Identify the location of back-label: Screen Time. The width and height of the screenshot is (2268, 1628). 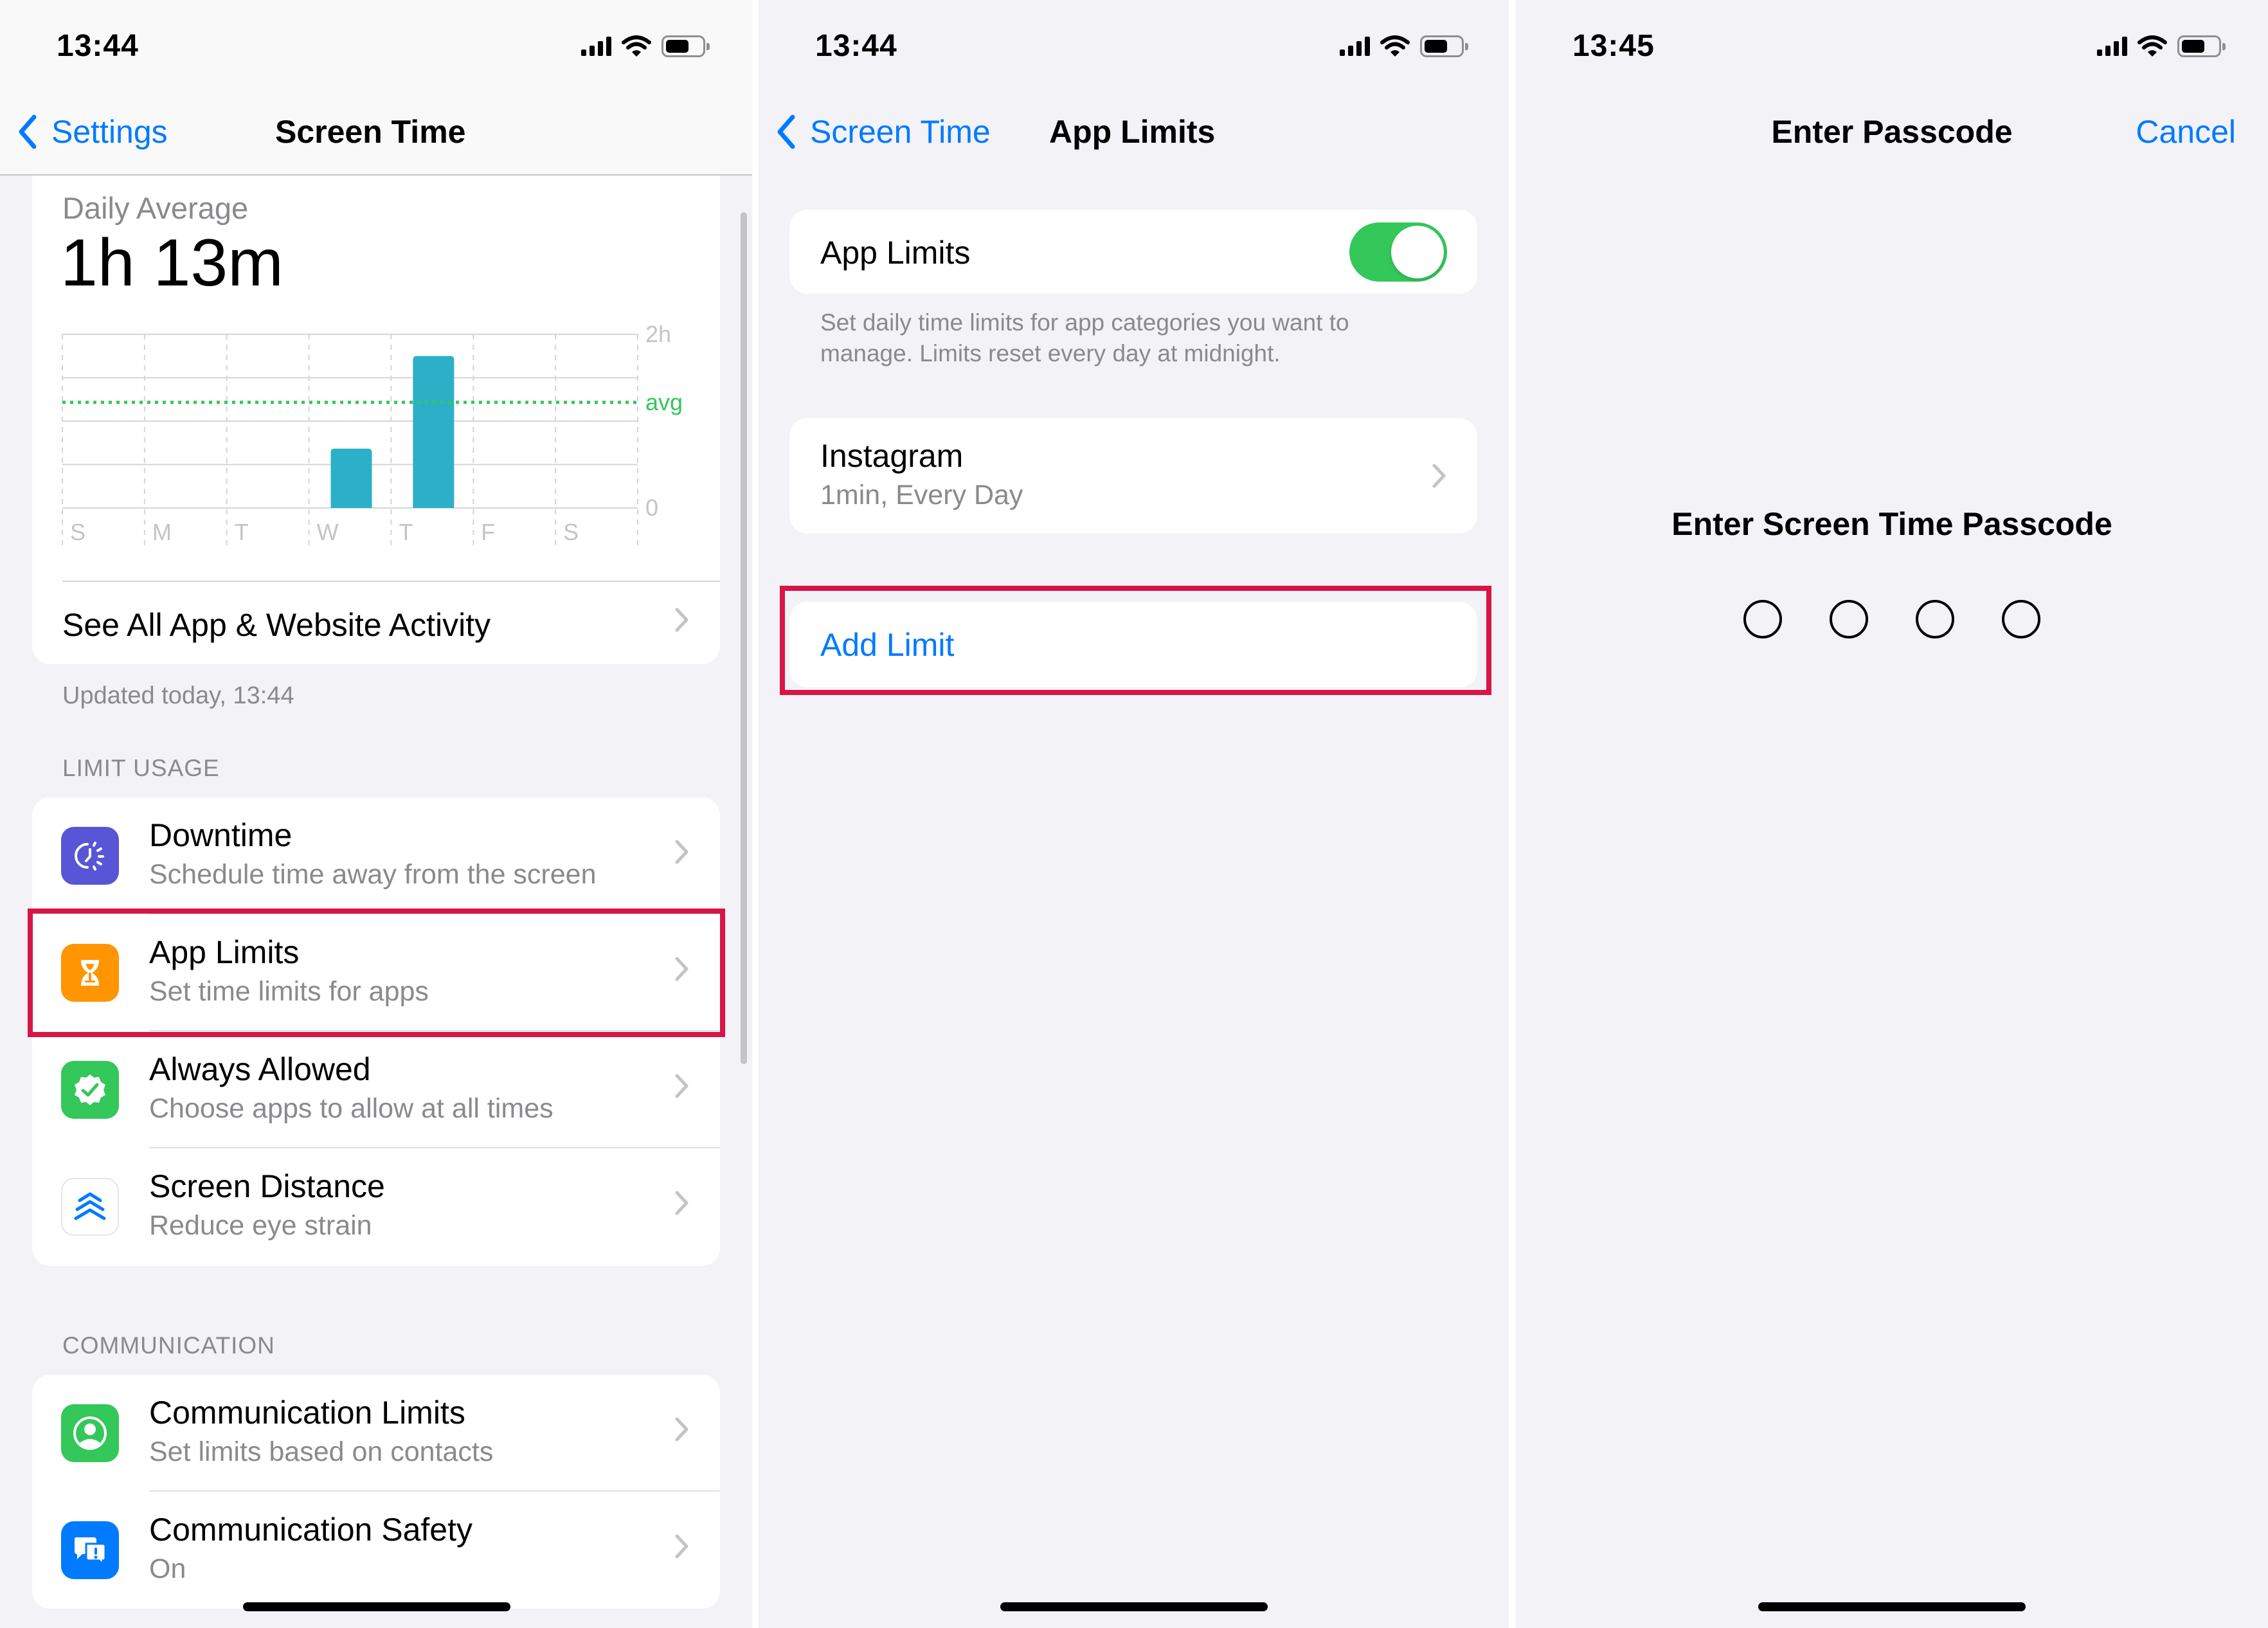
(901, 132).